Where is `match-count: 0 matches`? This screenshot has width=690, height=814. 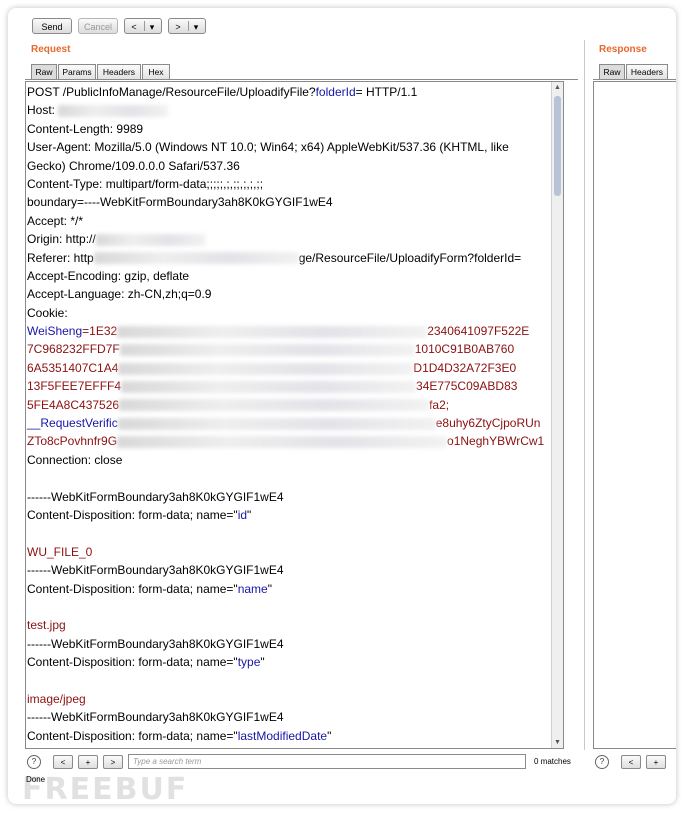
match-count: 0 matches is located at coordinates (552, 761).